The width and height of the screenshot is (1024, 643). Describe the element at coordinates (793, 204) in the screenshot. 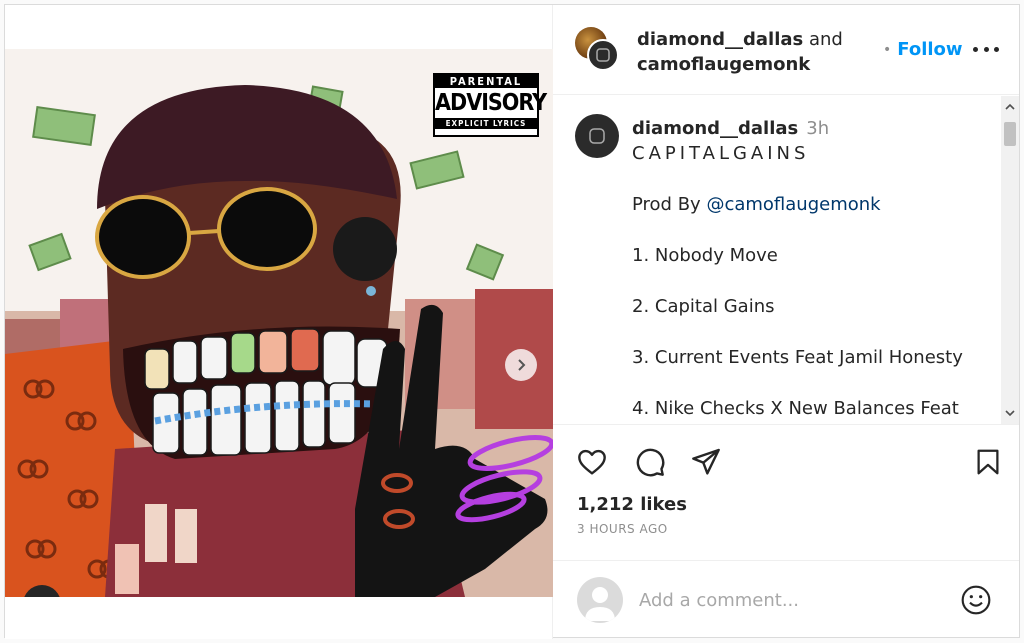

I see `mention-link: @camoflaugemonk` at that location.